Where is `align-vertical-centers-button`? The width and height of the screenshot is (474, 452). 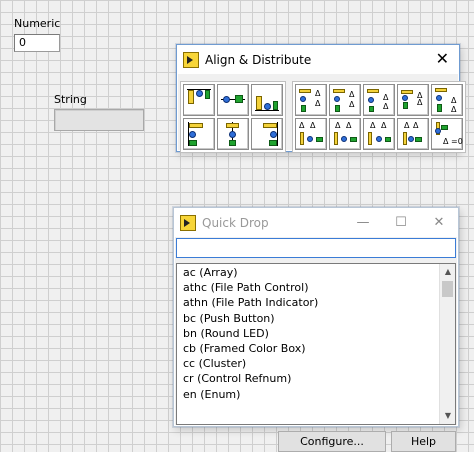 align-vertical-centers-button is located at coordinates (233, 100).